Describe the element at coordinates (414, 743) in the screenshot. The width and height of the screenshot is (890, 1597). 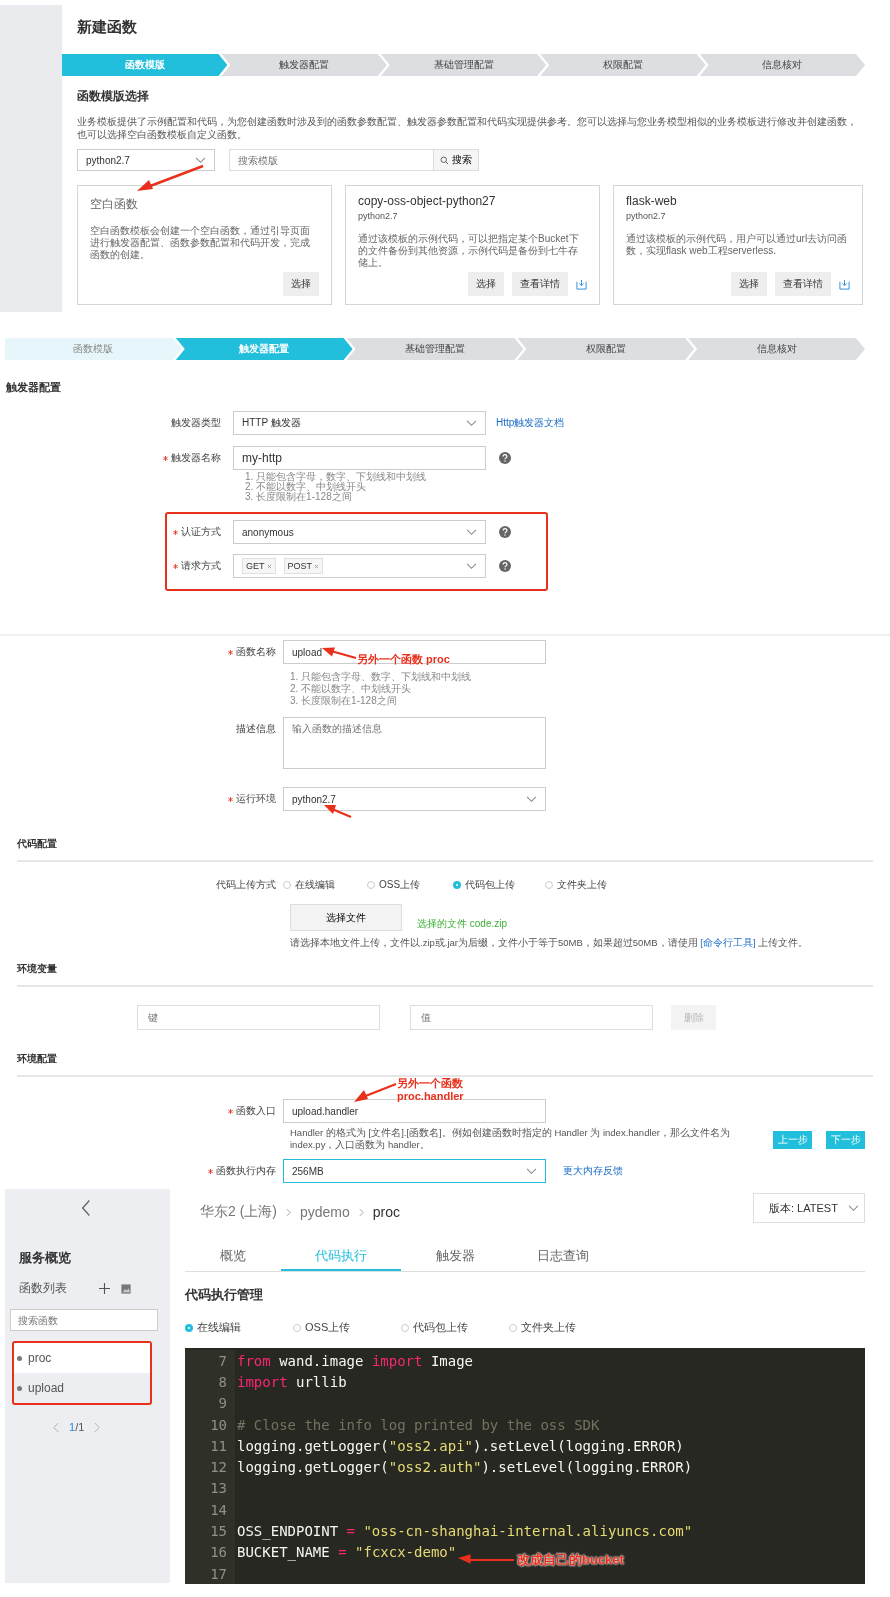
I see `text-area: 输入函数的描述信息` at that location.